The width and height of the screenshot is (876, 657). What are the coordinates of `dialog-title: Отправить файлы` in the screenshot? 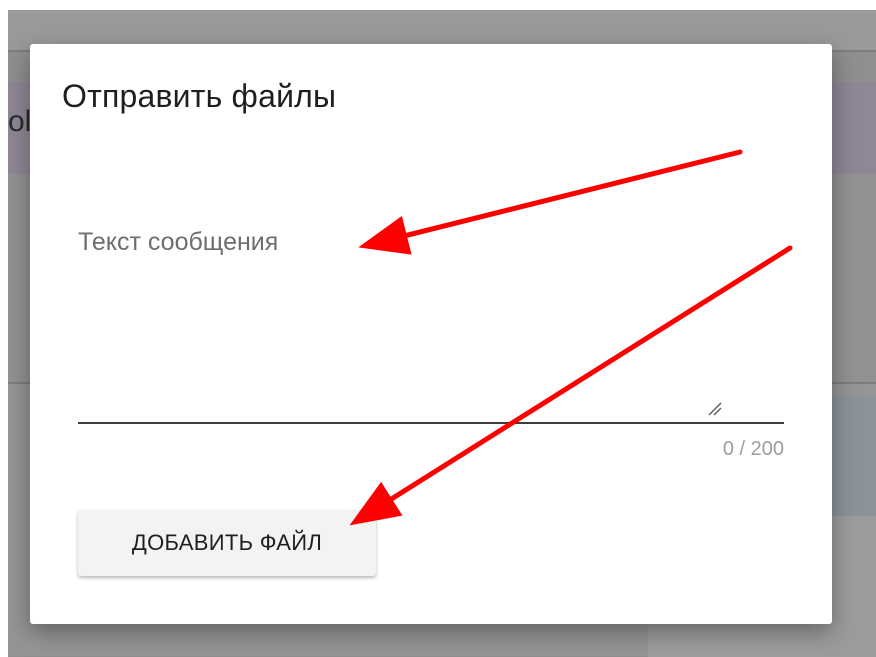 It's located at (199, 96).